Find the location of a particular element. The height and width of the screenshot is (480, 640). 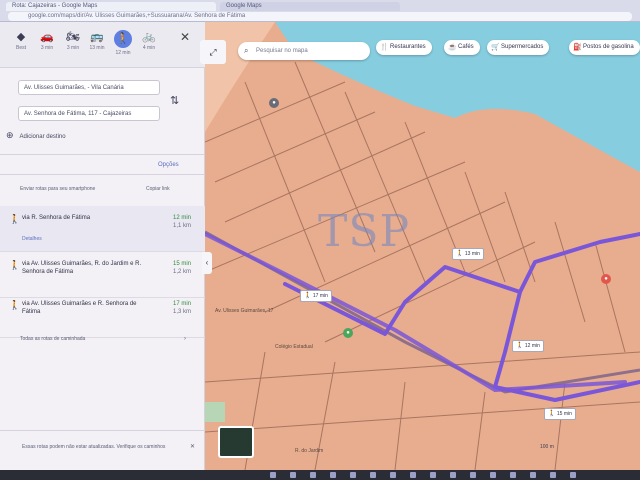

bicycle-icon: 🚲 is located at coordinates (149, 37).